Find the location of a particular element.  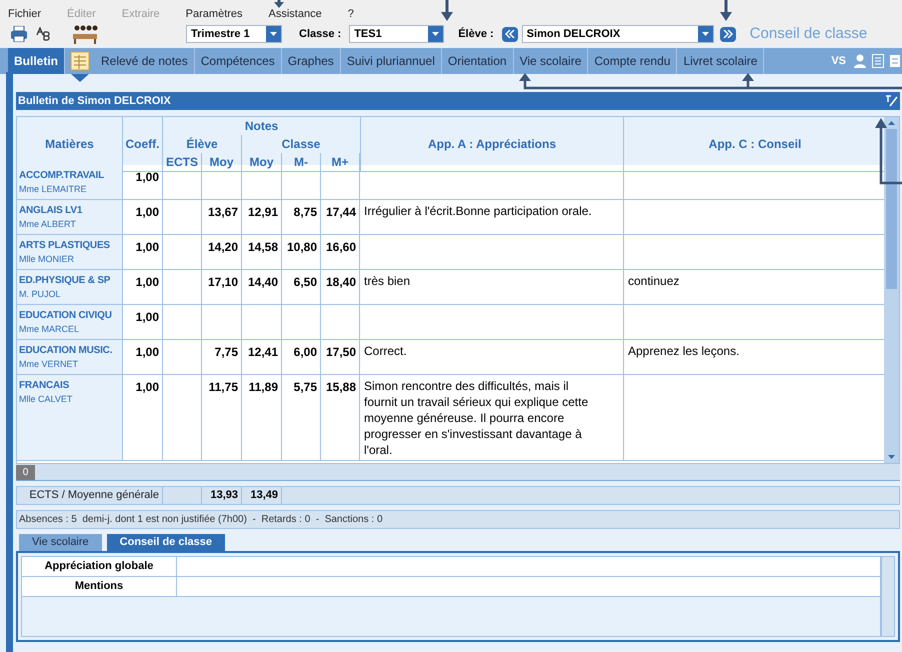

report-icon is located at coordinates (80, 61).